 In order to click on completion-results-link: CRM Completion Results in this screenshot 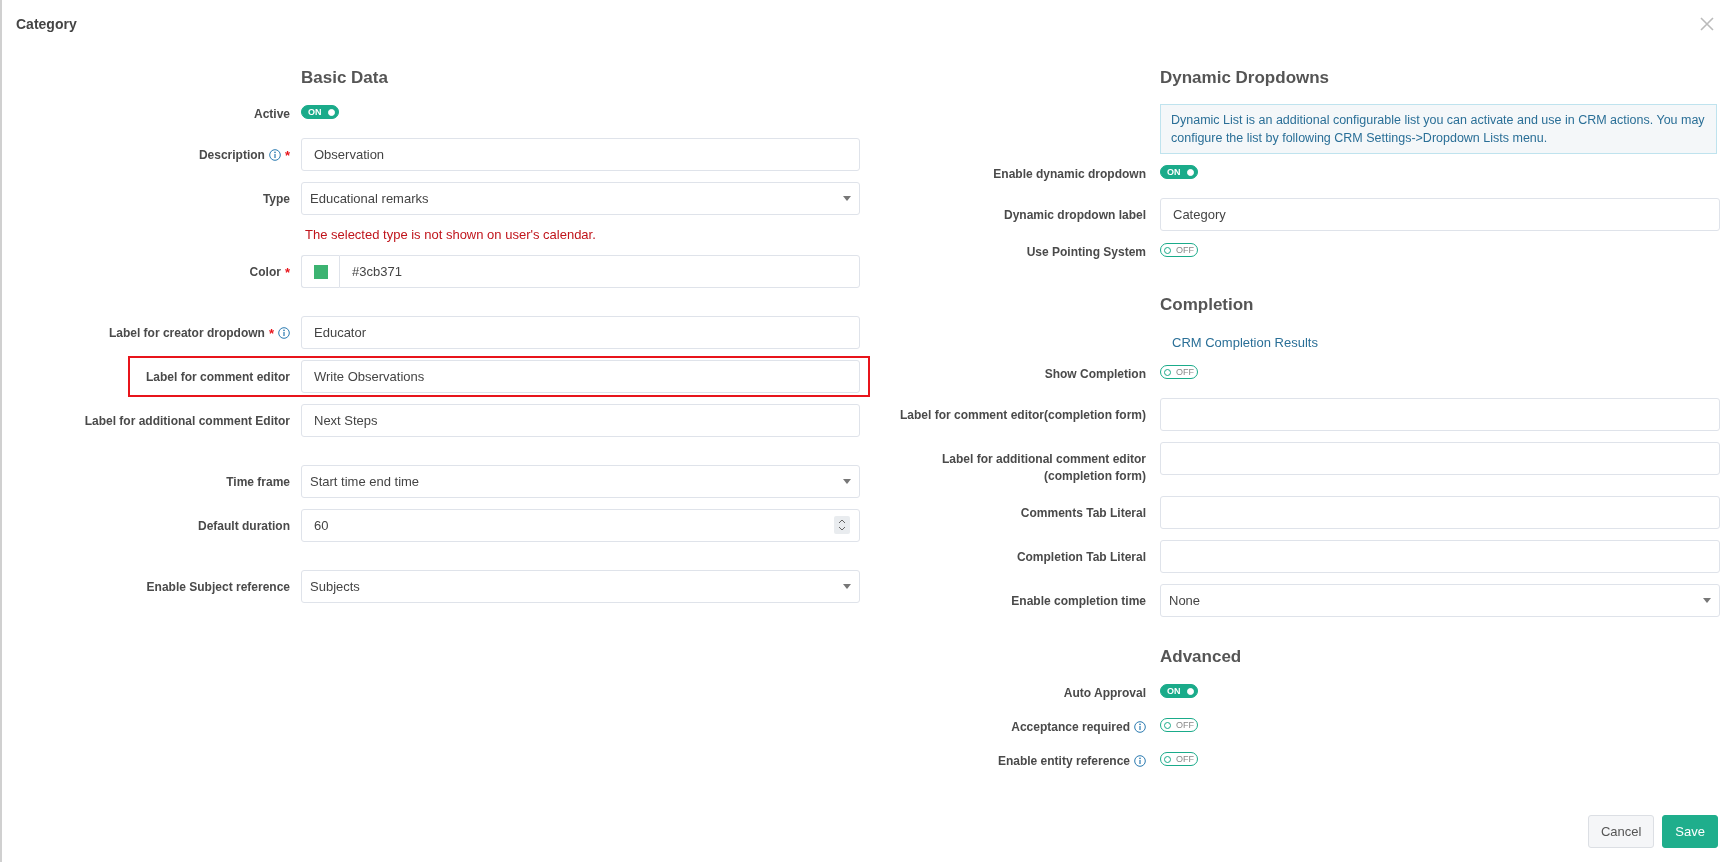, I will do `click(1245, 342)`.